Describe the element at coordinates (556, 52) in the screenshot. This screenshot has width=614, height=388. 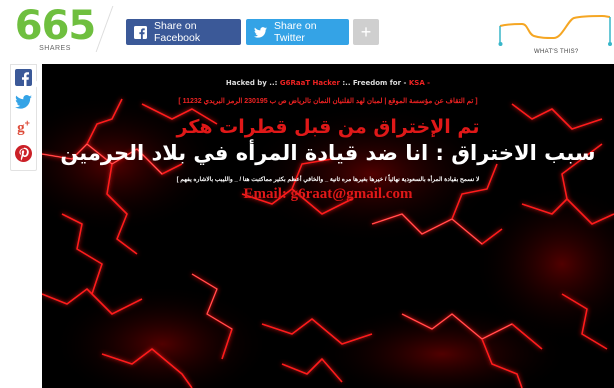
I see `whats-this-link: WHAT'S THIS?` at that location.